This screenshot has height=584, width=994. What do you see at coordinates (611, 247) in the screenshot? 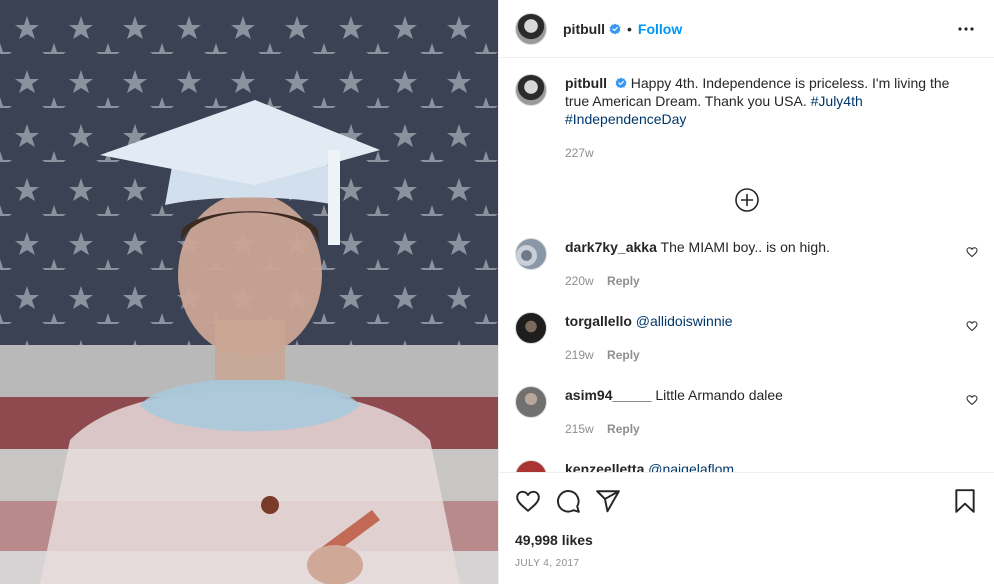
I see `commenter-username: dark7ky_akka` at bounding box center [611, 247].